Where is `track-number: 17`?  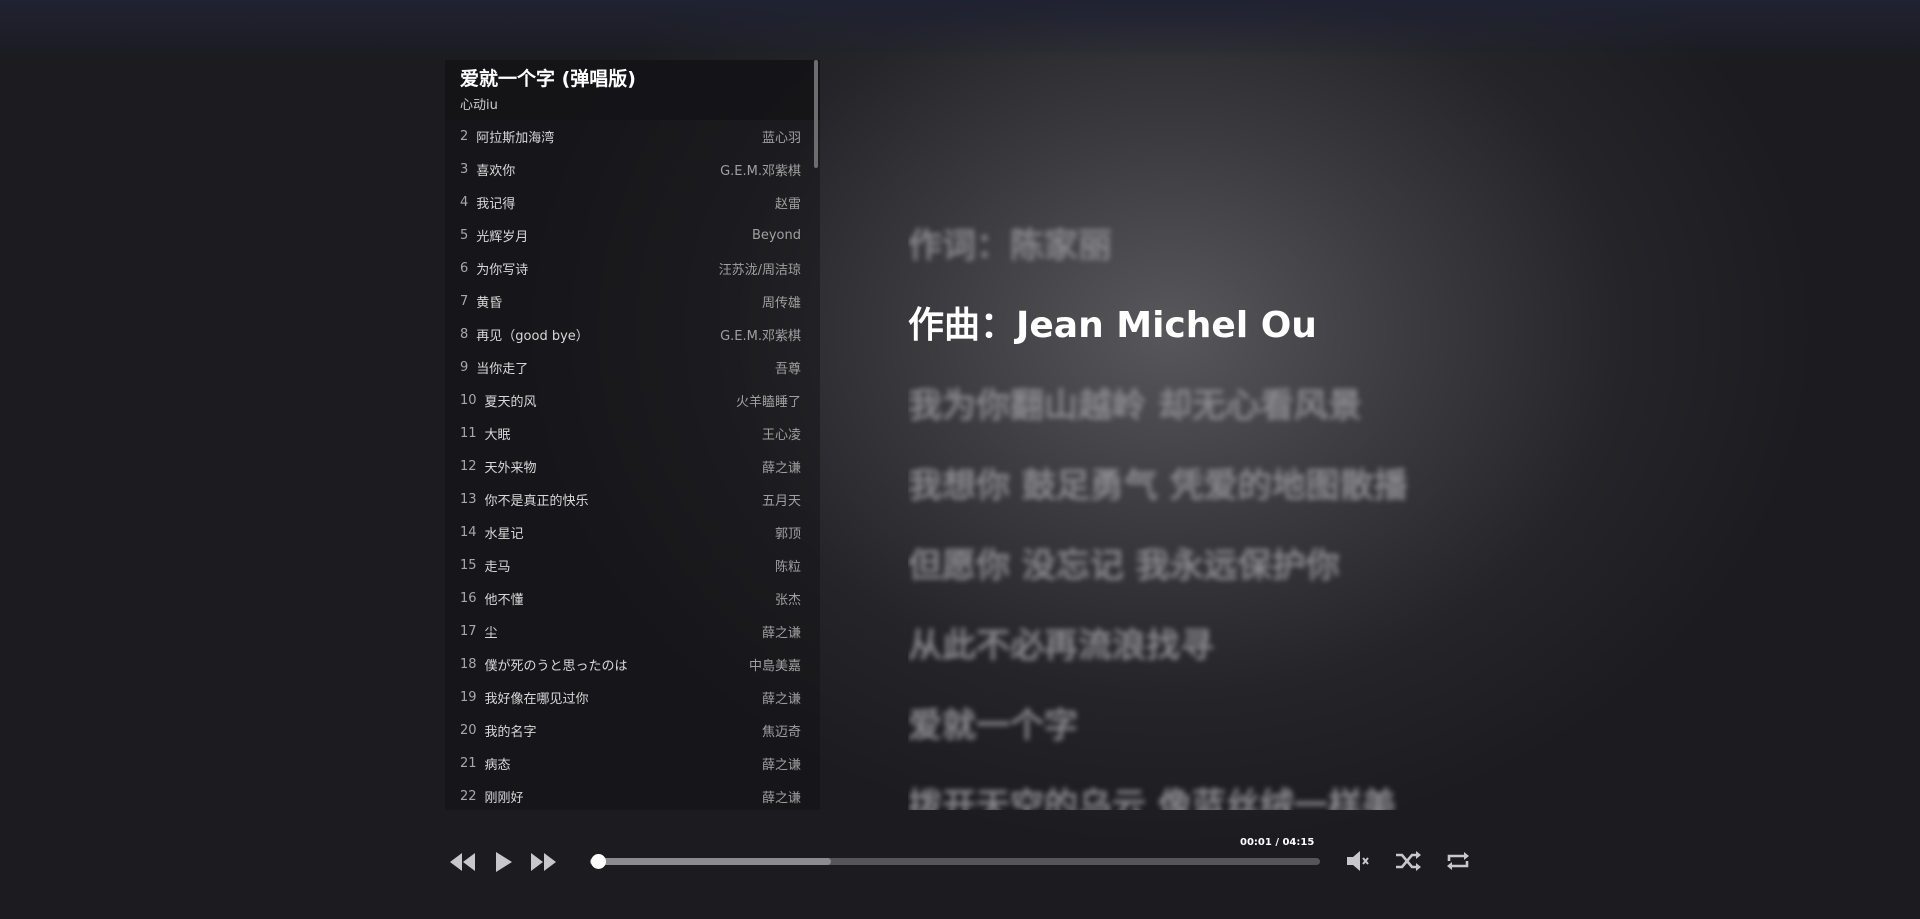 track-number: 17 is located at coordinates (468, 631).